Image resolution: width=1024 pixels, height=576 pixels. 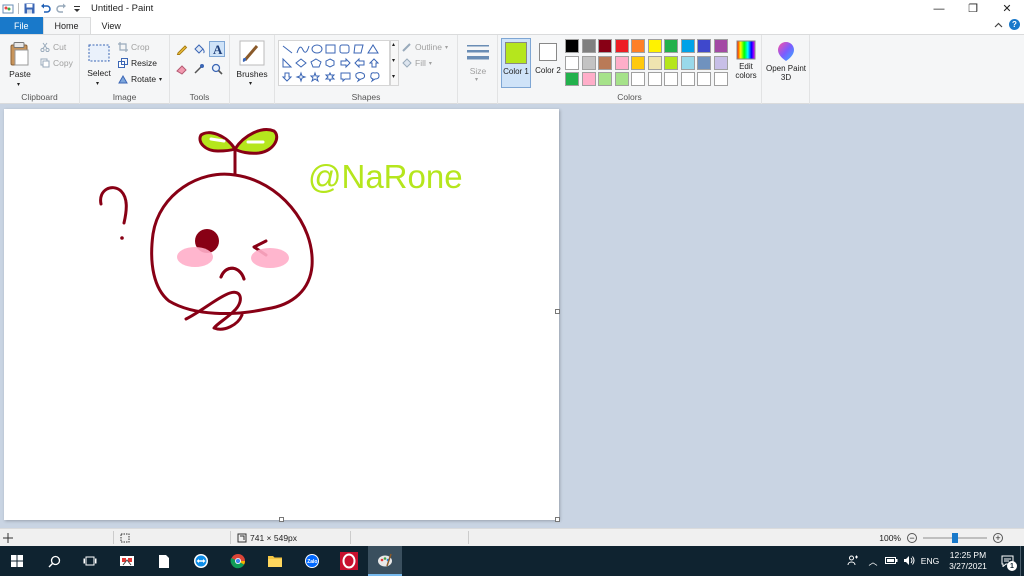 What do you see at coordinates (746, 64) in the screenshot?
I see `edit-colors-button: Edit colors` at bounding box center [746, 64].